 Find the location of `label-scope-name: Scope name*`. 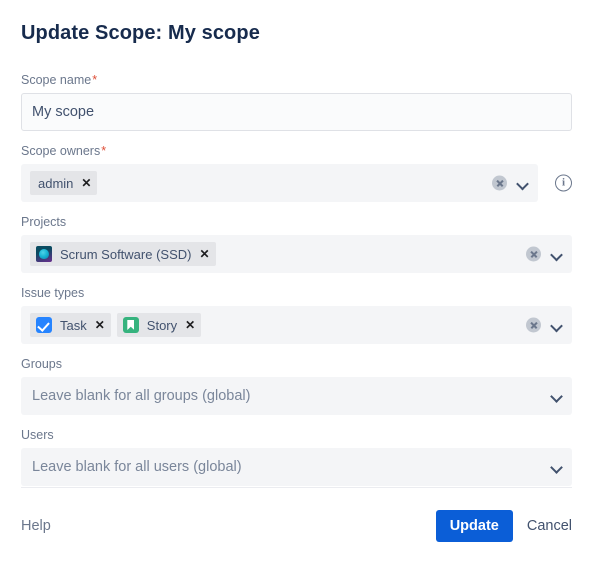

label-scope-name: Scope name* is located at coordinates (296, 80).